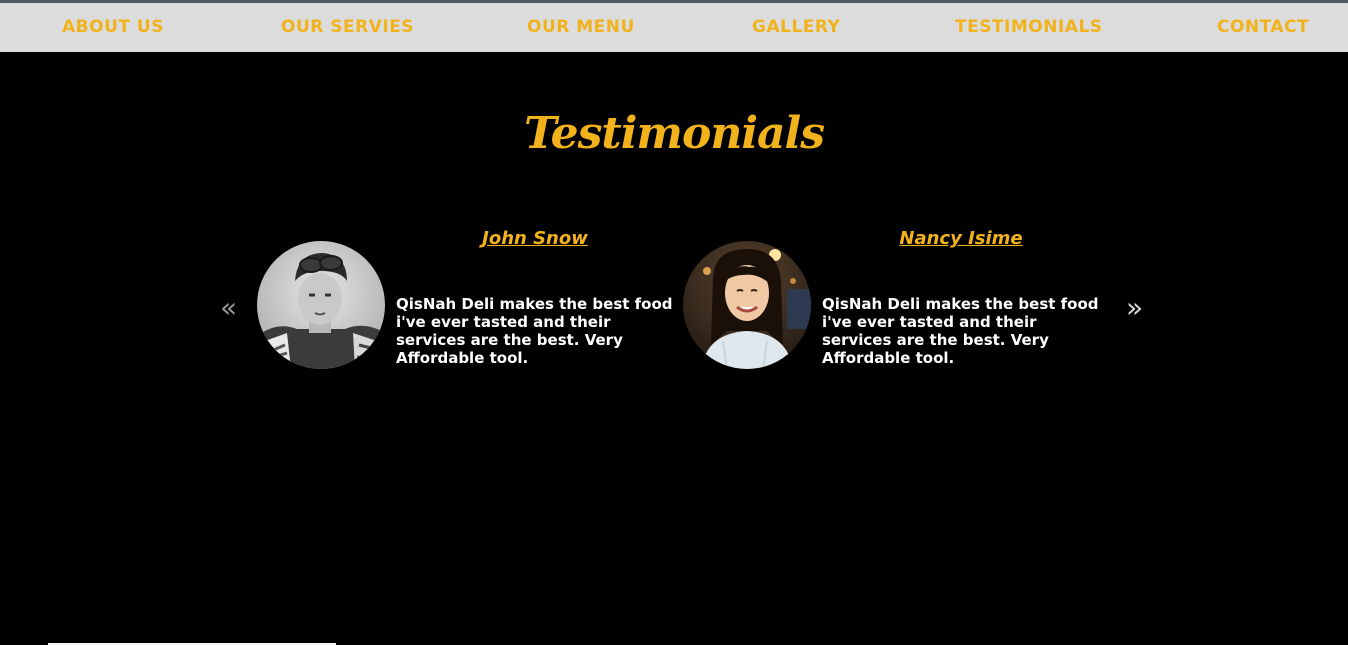  I want to click on nav-contact: CONTACT, so click(1263, 27).